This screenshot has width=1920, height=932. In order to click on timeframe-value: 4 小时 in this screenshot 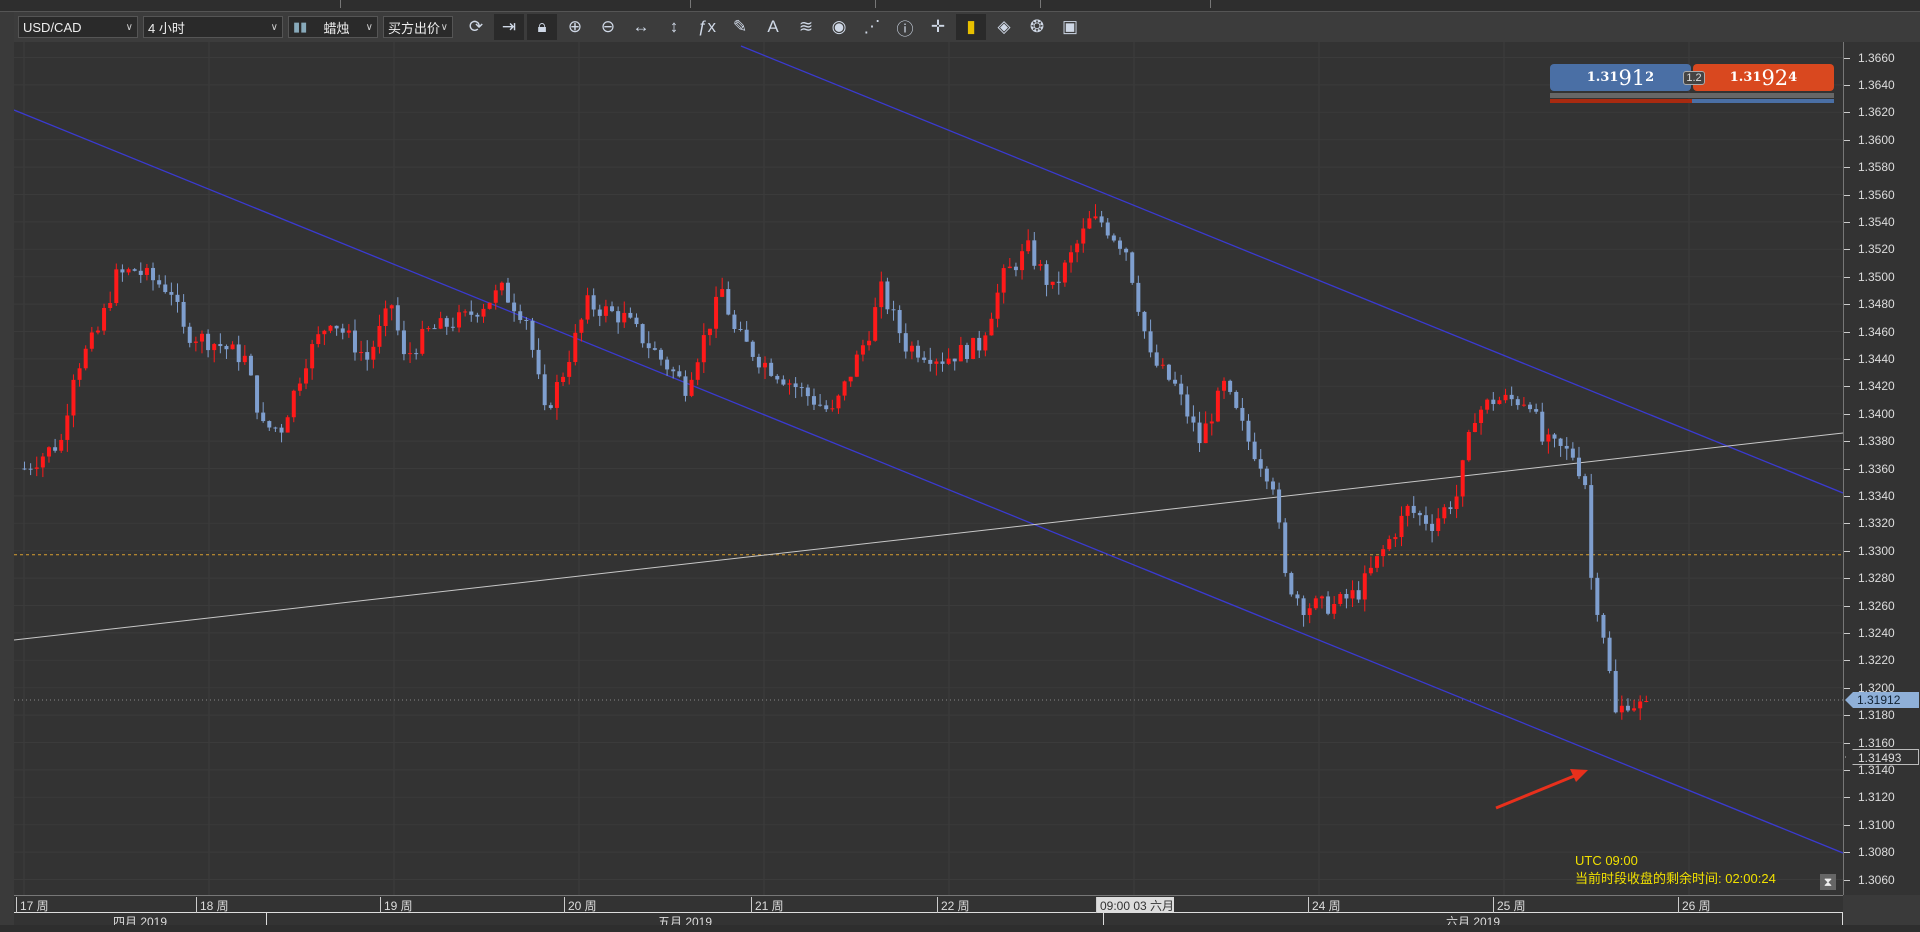, I will do `click(166, 28)`.